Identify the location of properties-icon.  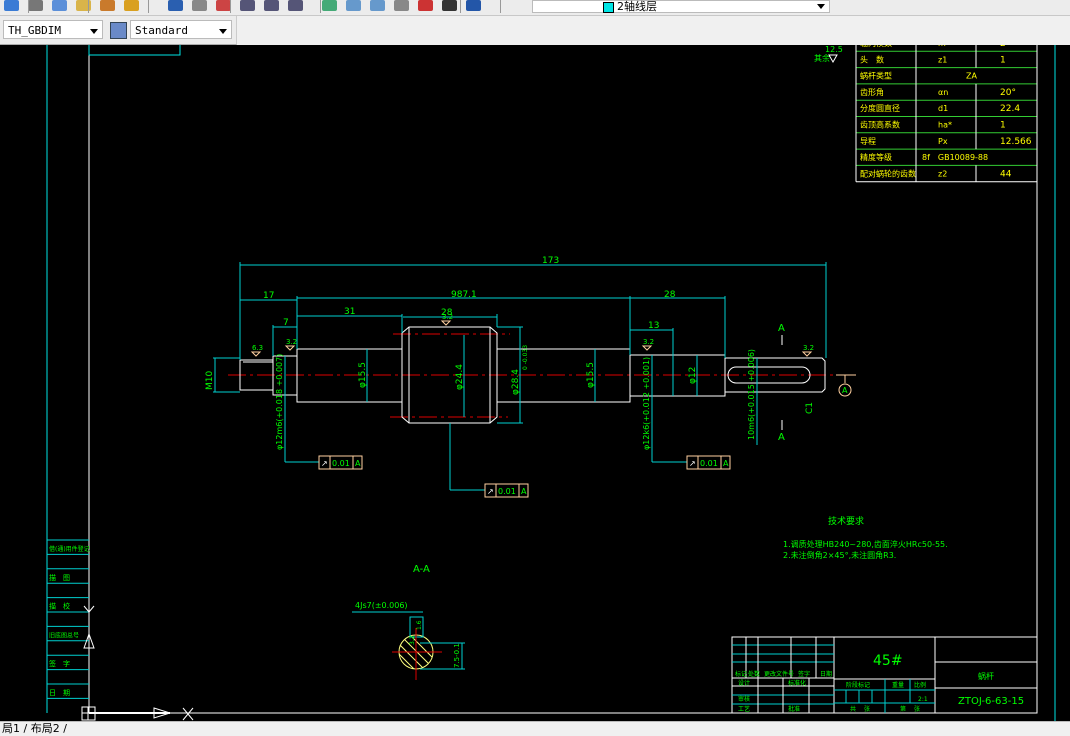
(329, 5).